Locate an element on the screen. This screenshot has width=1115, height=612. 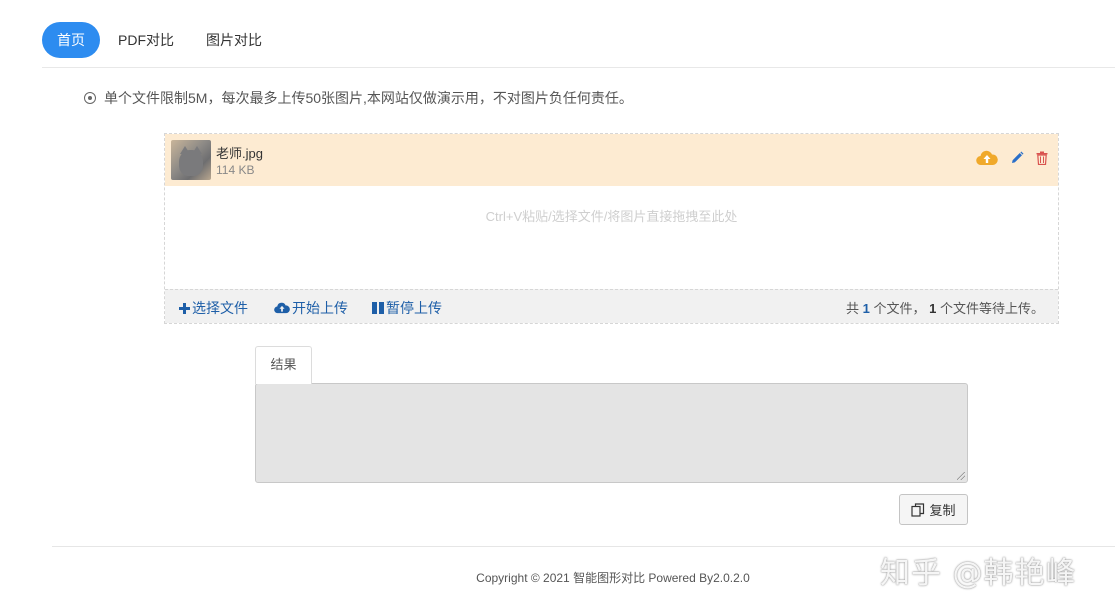
start-upload-button: 开始上传 is located at coordinates (311, 308).